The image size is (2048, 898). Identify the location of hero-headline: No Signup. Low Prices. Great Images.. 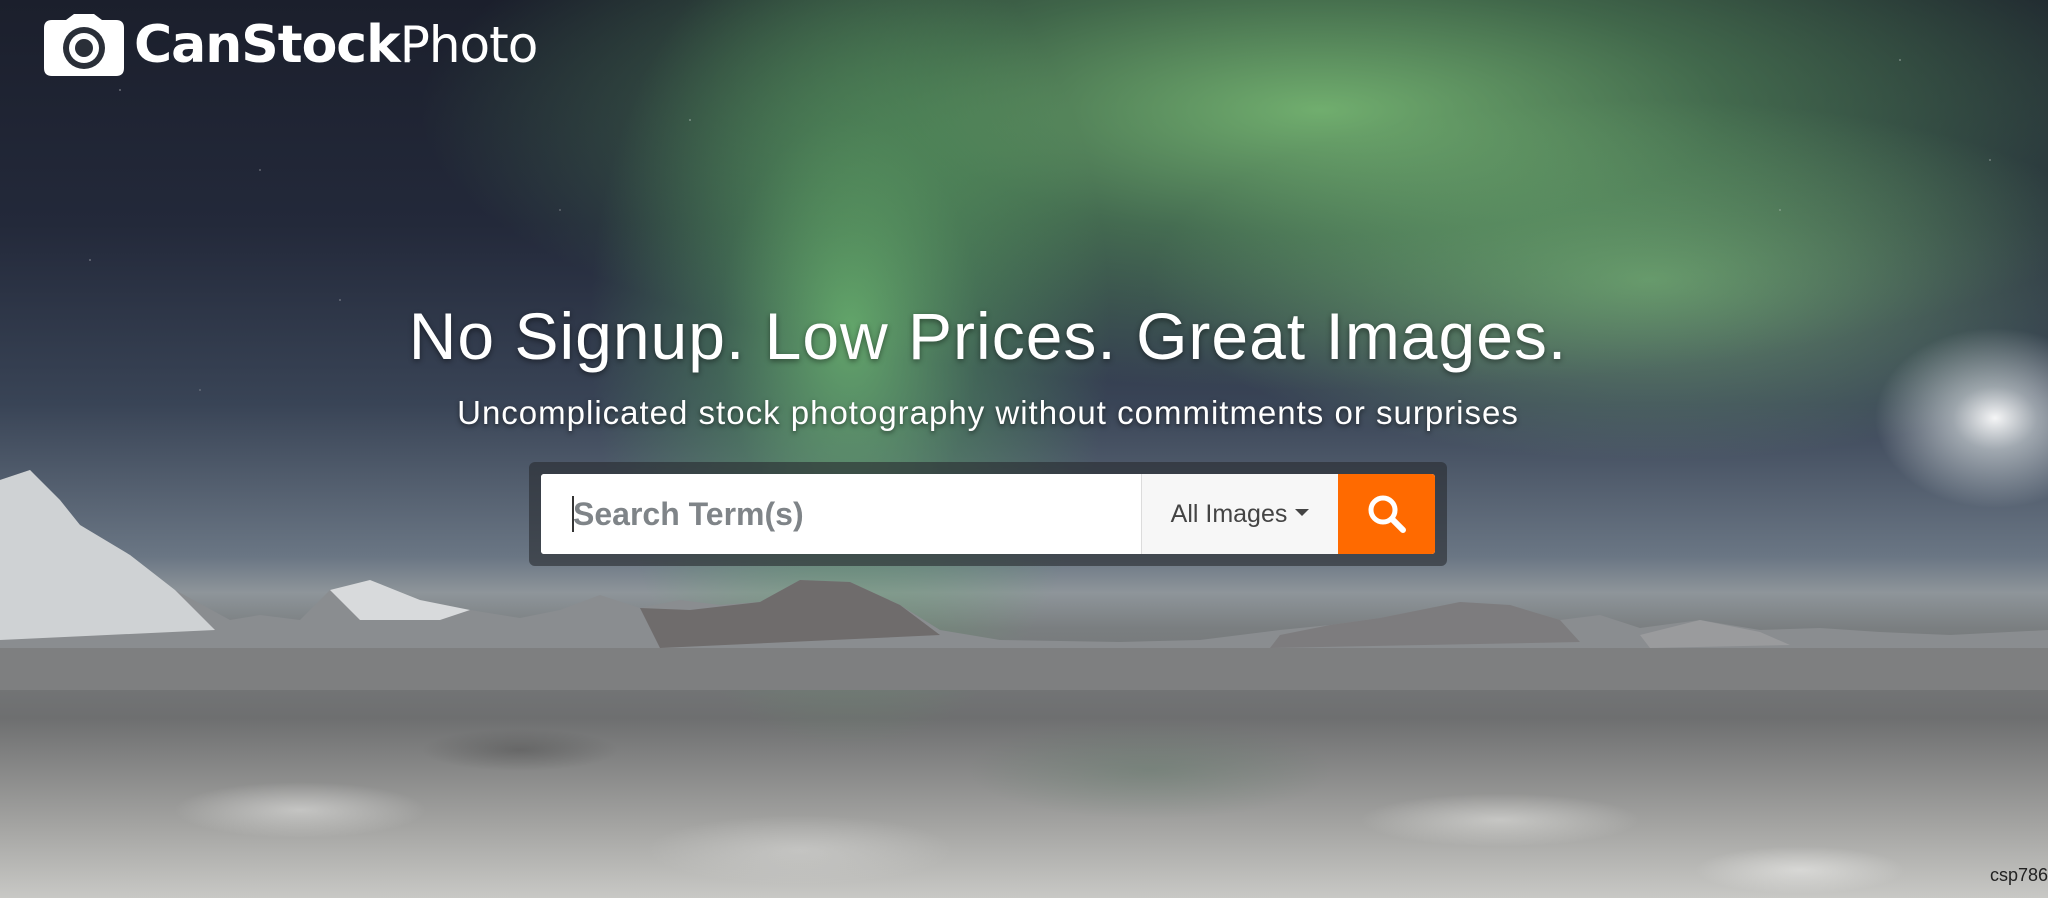
(988, 336).